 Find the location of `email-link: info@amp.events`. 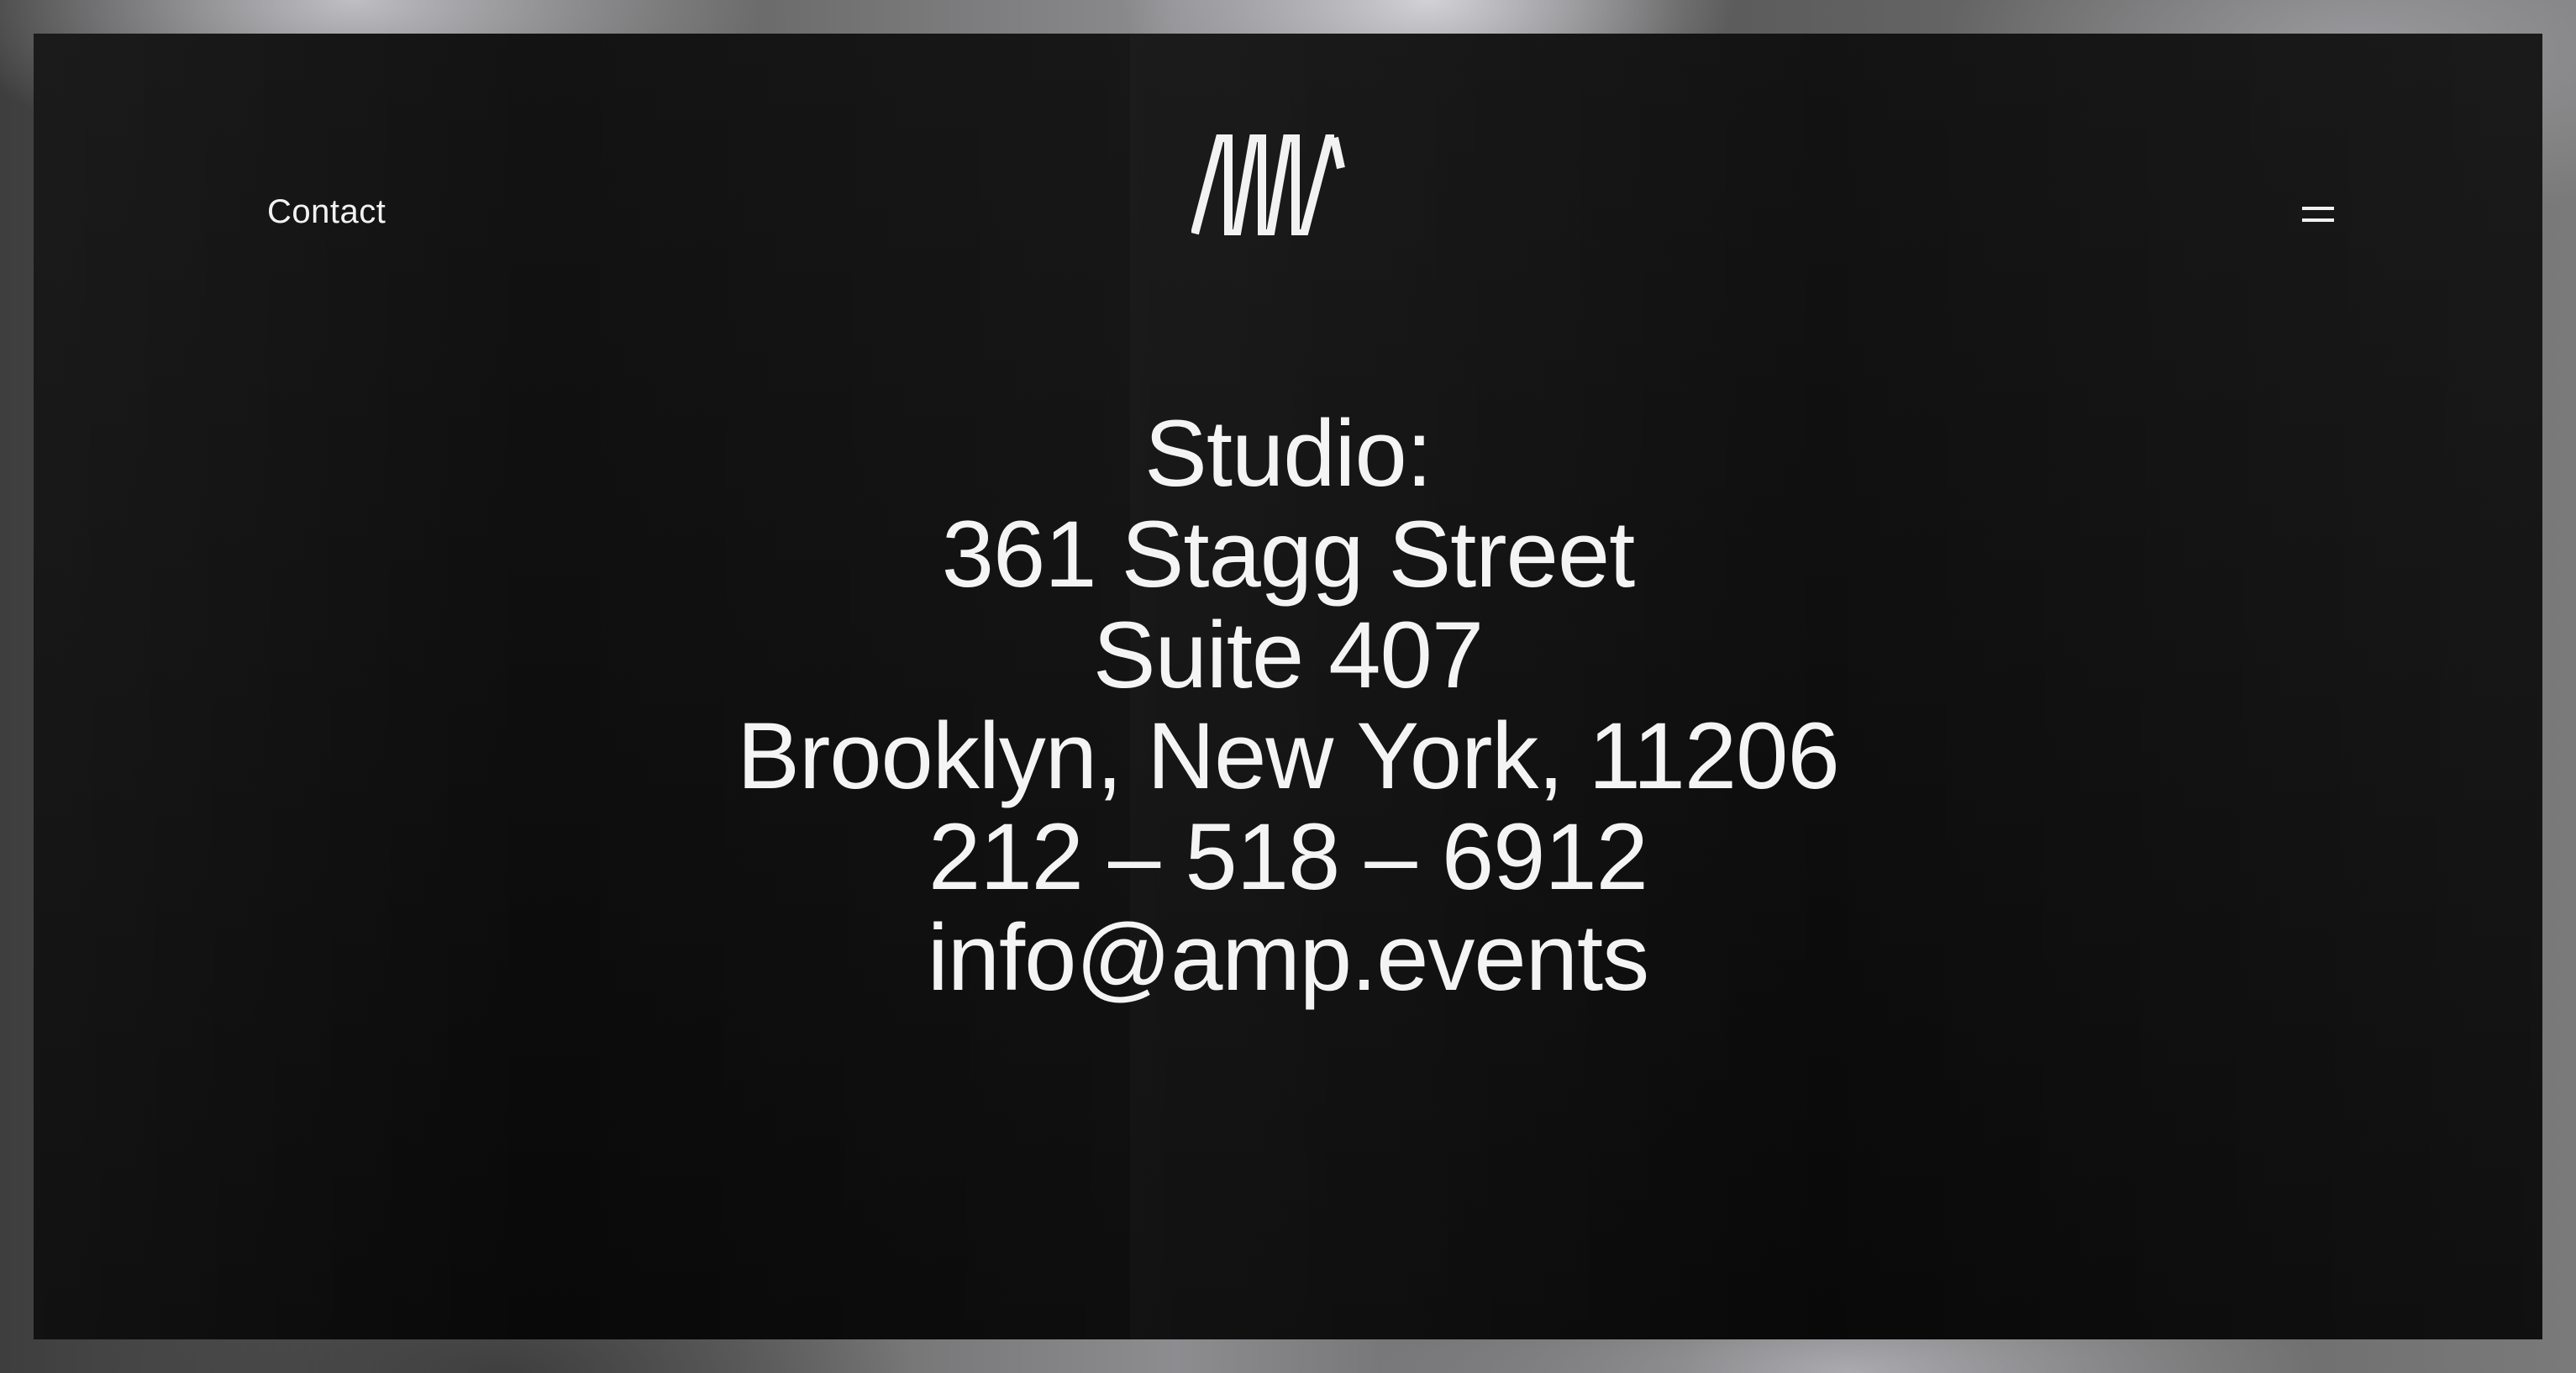

email-link: info@amp.events is located at coordinates (1288, 958).